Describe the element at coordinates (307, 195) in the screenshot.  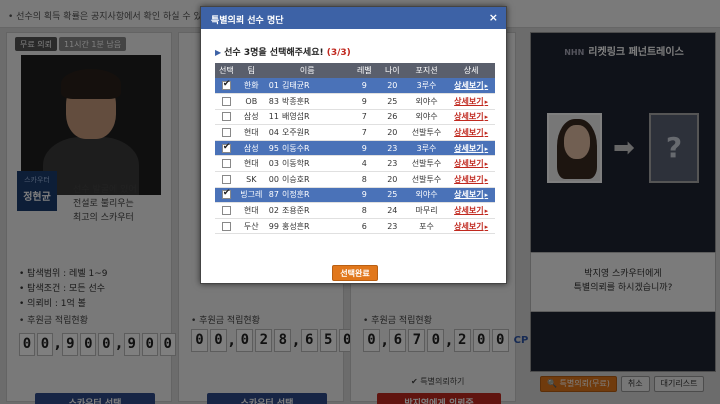
I see `name-cell: 87 이정훈R` at that location.